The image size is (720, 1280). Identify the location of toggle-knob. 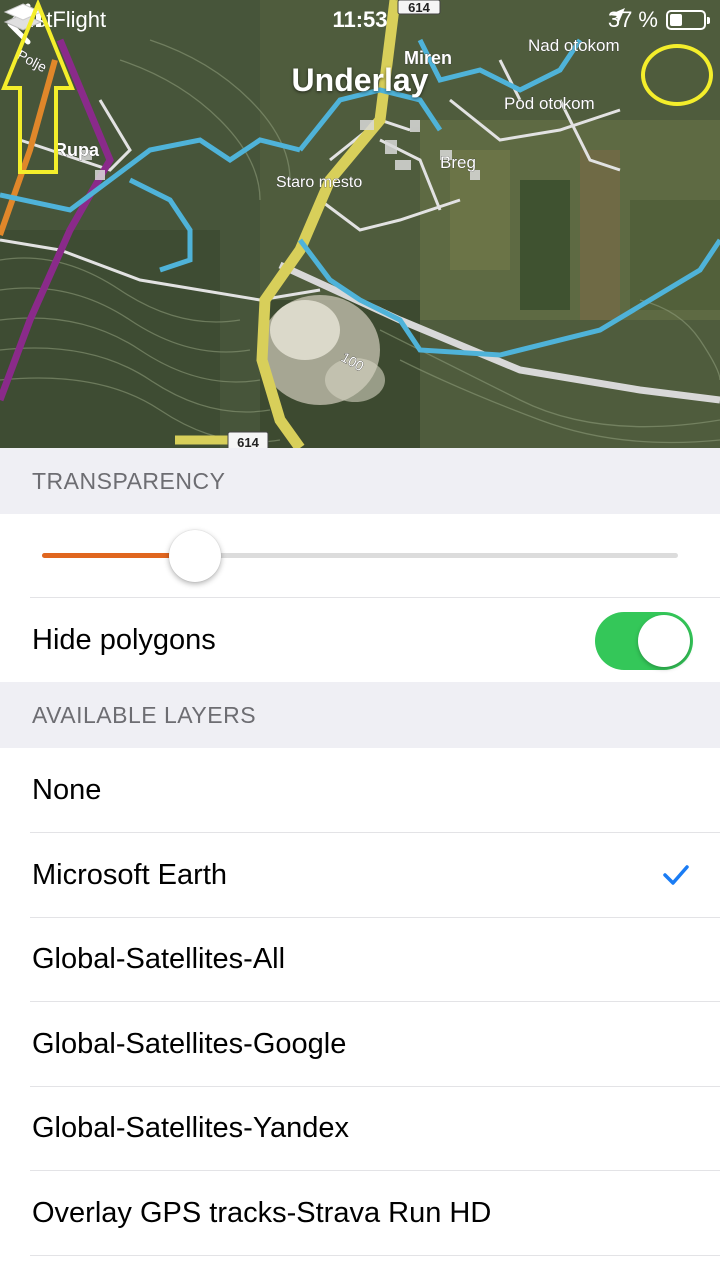
(664, 641).